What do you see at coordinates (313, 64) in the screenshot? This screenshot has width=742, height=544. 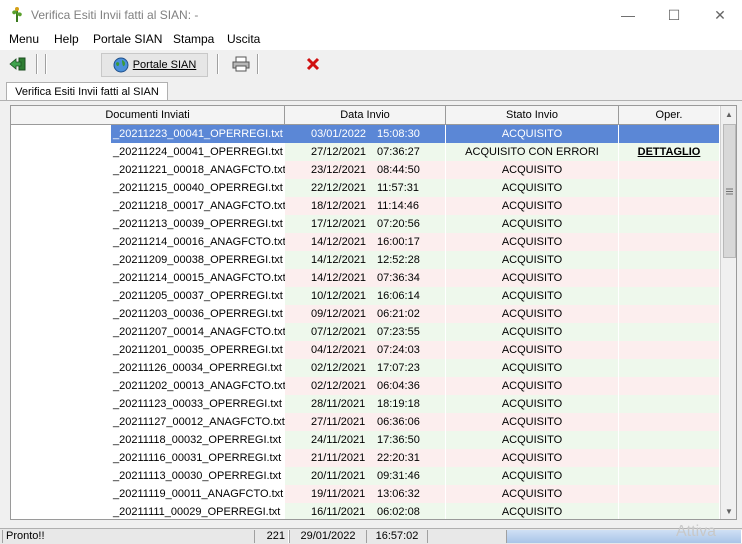 I see `delete-button` at bounding box center [313, 64].